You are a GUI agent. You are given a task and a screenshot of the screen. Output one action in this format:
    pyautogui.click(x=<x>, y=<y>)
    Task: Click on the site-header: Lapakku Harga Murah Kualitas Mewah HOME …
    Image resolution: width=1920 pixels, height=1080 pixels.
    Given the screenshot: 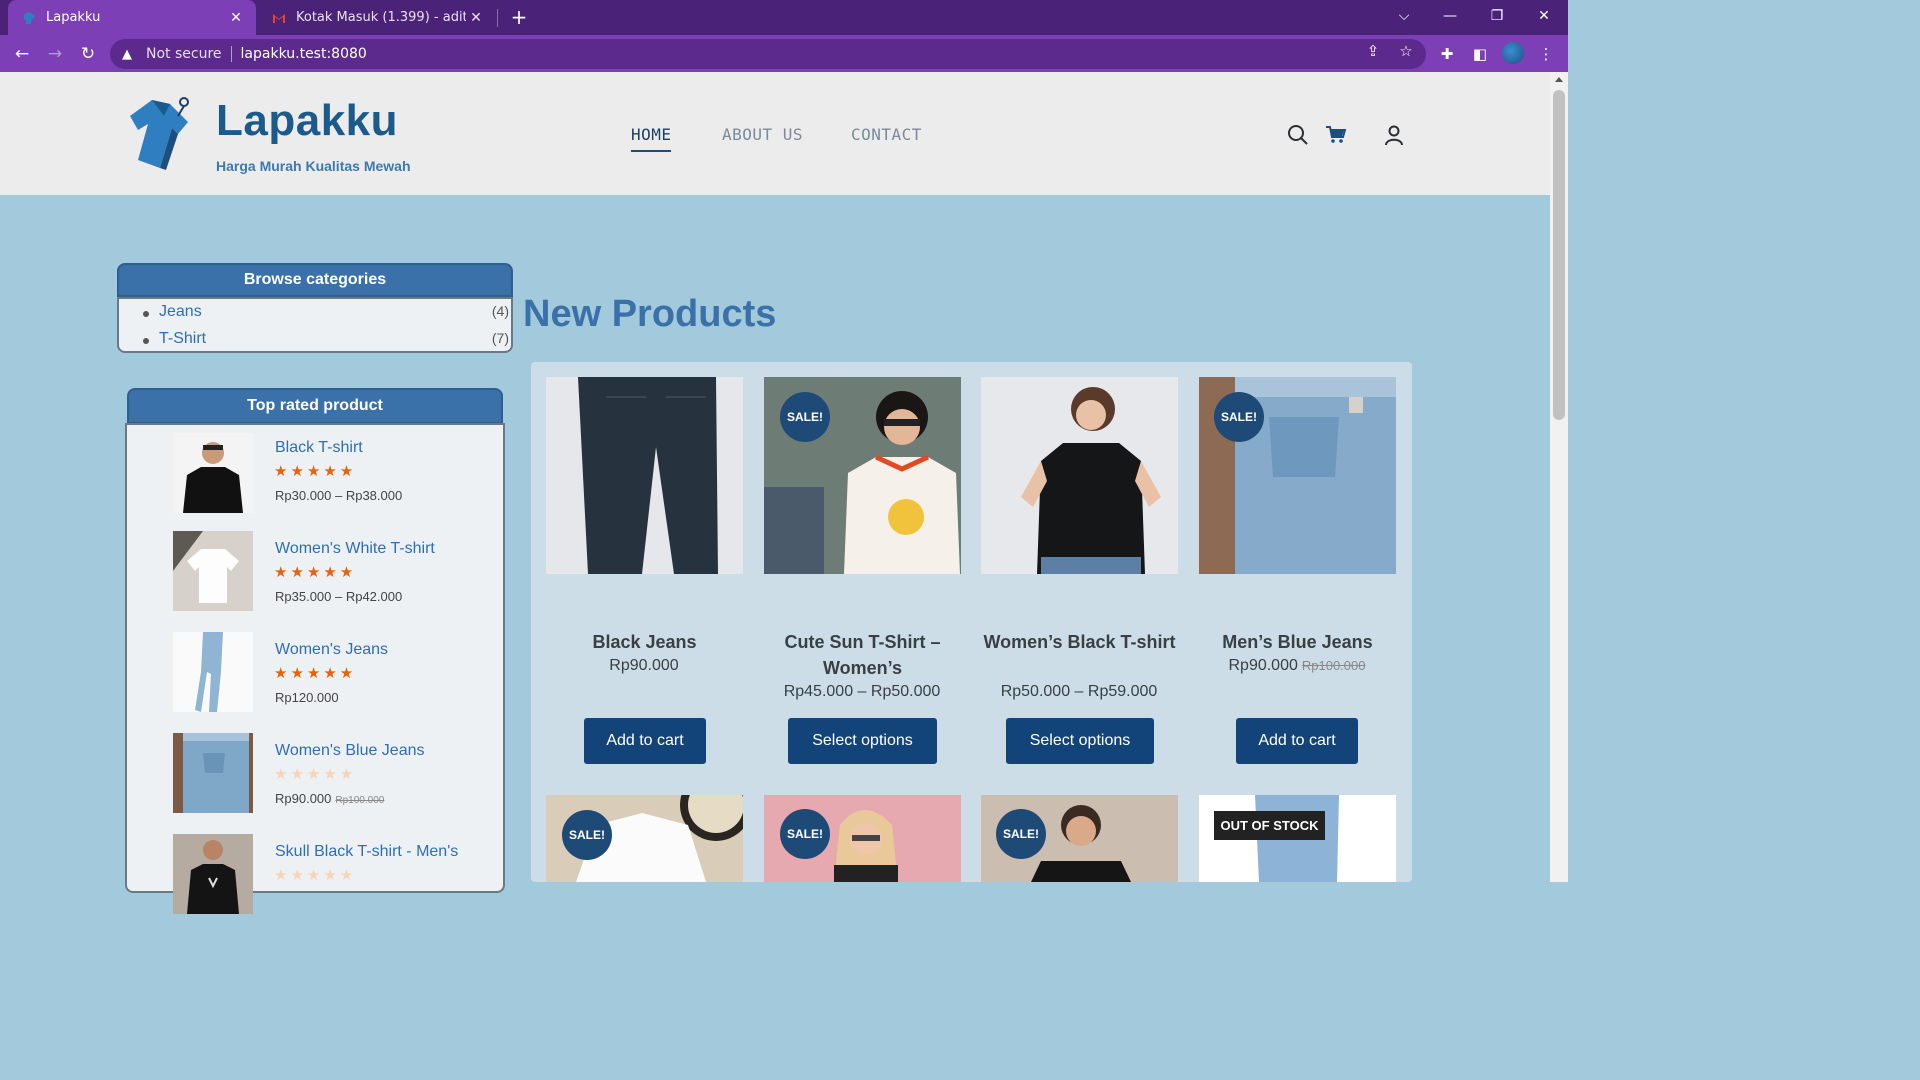 What is the action you would take?
    pyautogui.click(x=775, y=133)
    